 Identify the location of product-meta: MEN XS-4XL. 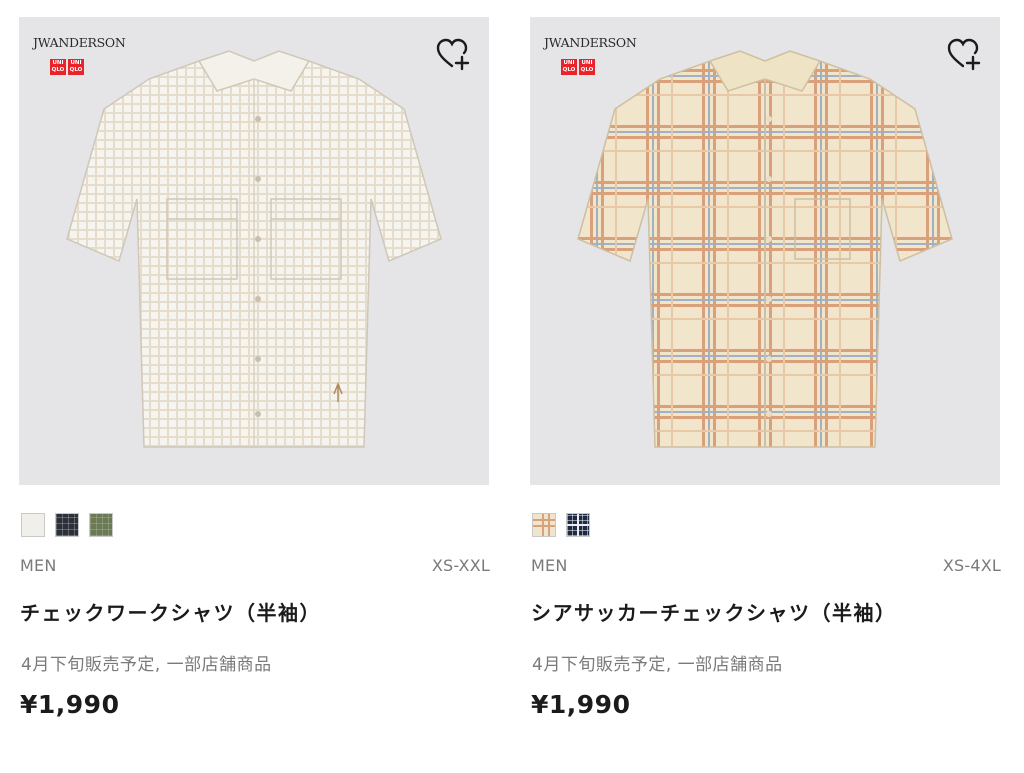
(766, 565).